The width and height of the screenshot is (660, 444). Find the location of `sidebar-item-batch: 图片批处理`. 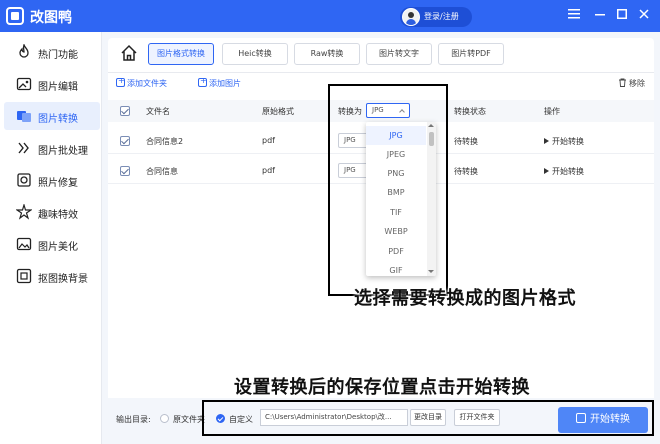

sidebar-item-batch: 图片批处理 is located at coordinates (52, 148).